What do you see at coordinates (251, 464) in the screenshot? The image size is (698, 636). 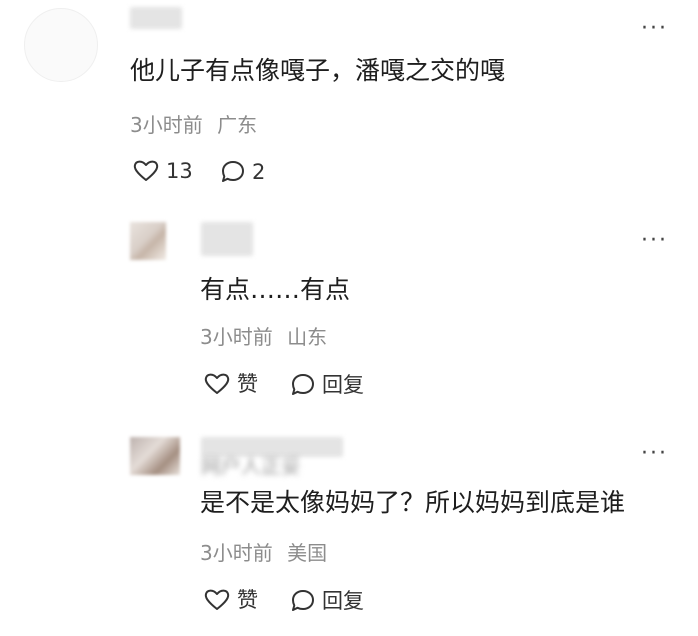 I see `username-blurred: 网户人正妥` at bounding box center [251, 464].